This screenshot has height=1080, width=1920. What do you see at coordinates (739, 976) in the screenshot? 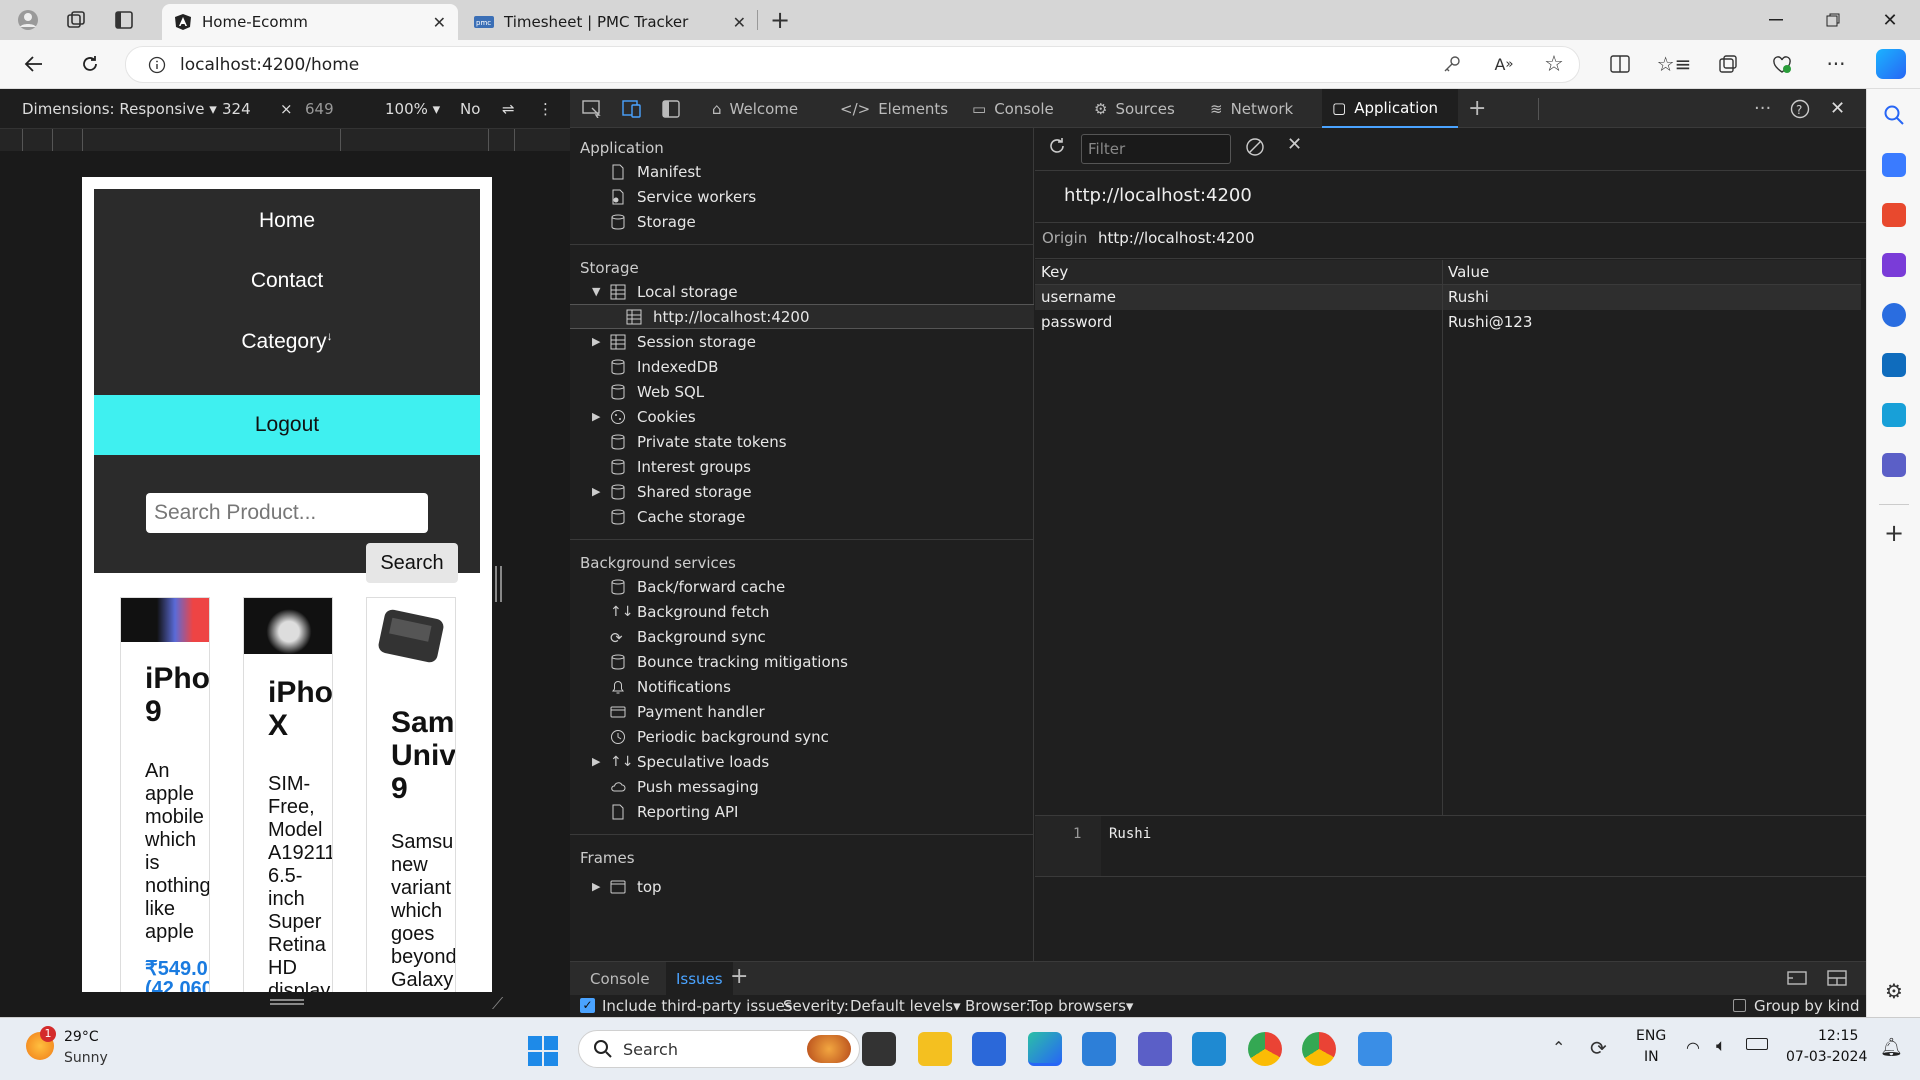
I see `drawer-add-tab-icon: +` at bounding box center [739, 976].